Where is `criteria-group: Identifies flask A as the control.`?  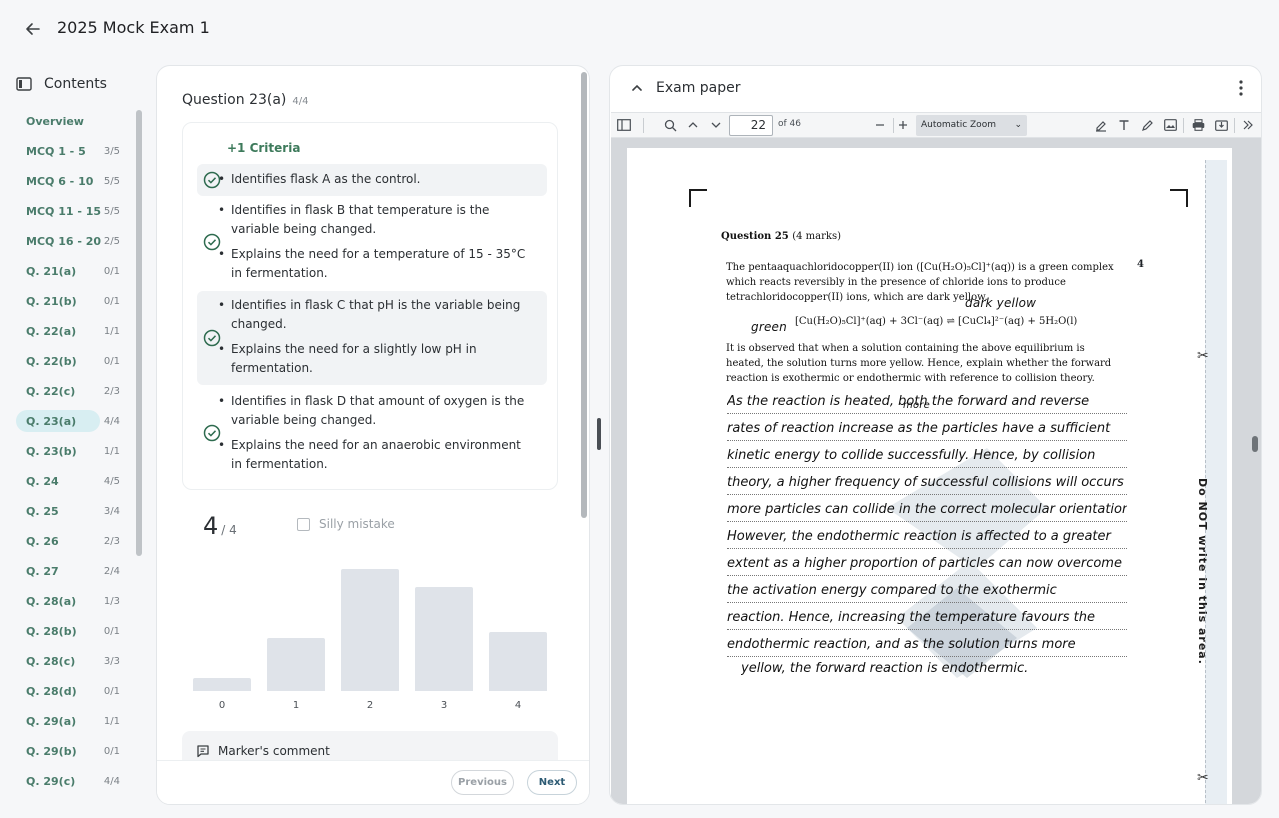
criteria-group: Identifies flask A as the control. is located at coordinates (372, 180).